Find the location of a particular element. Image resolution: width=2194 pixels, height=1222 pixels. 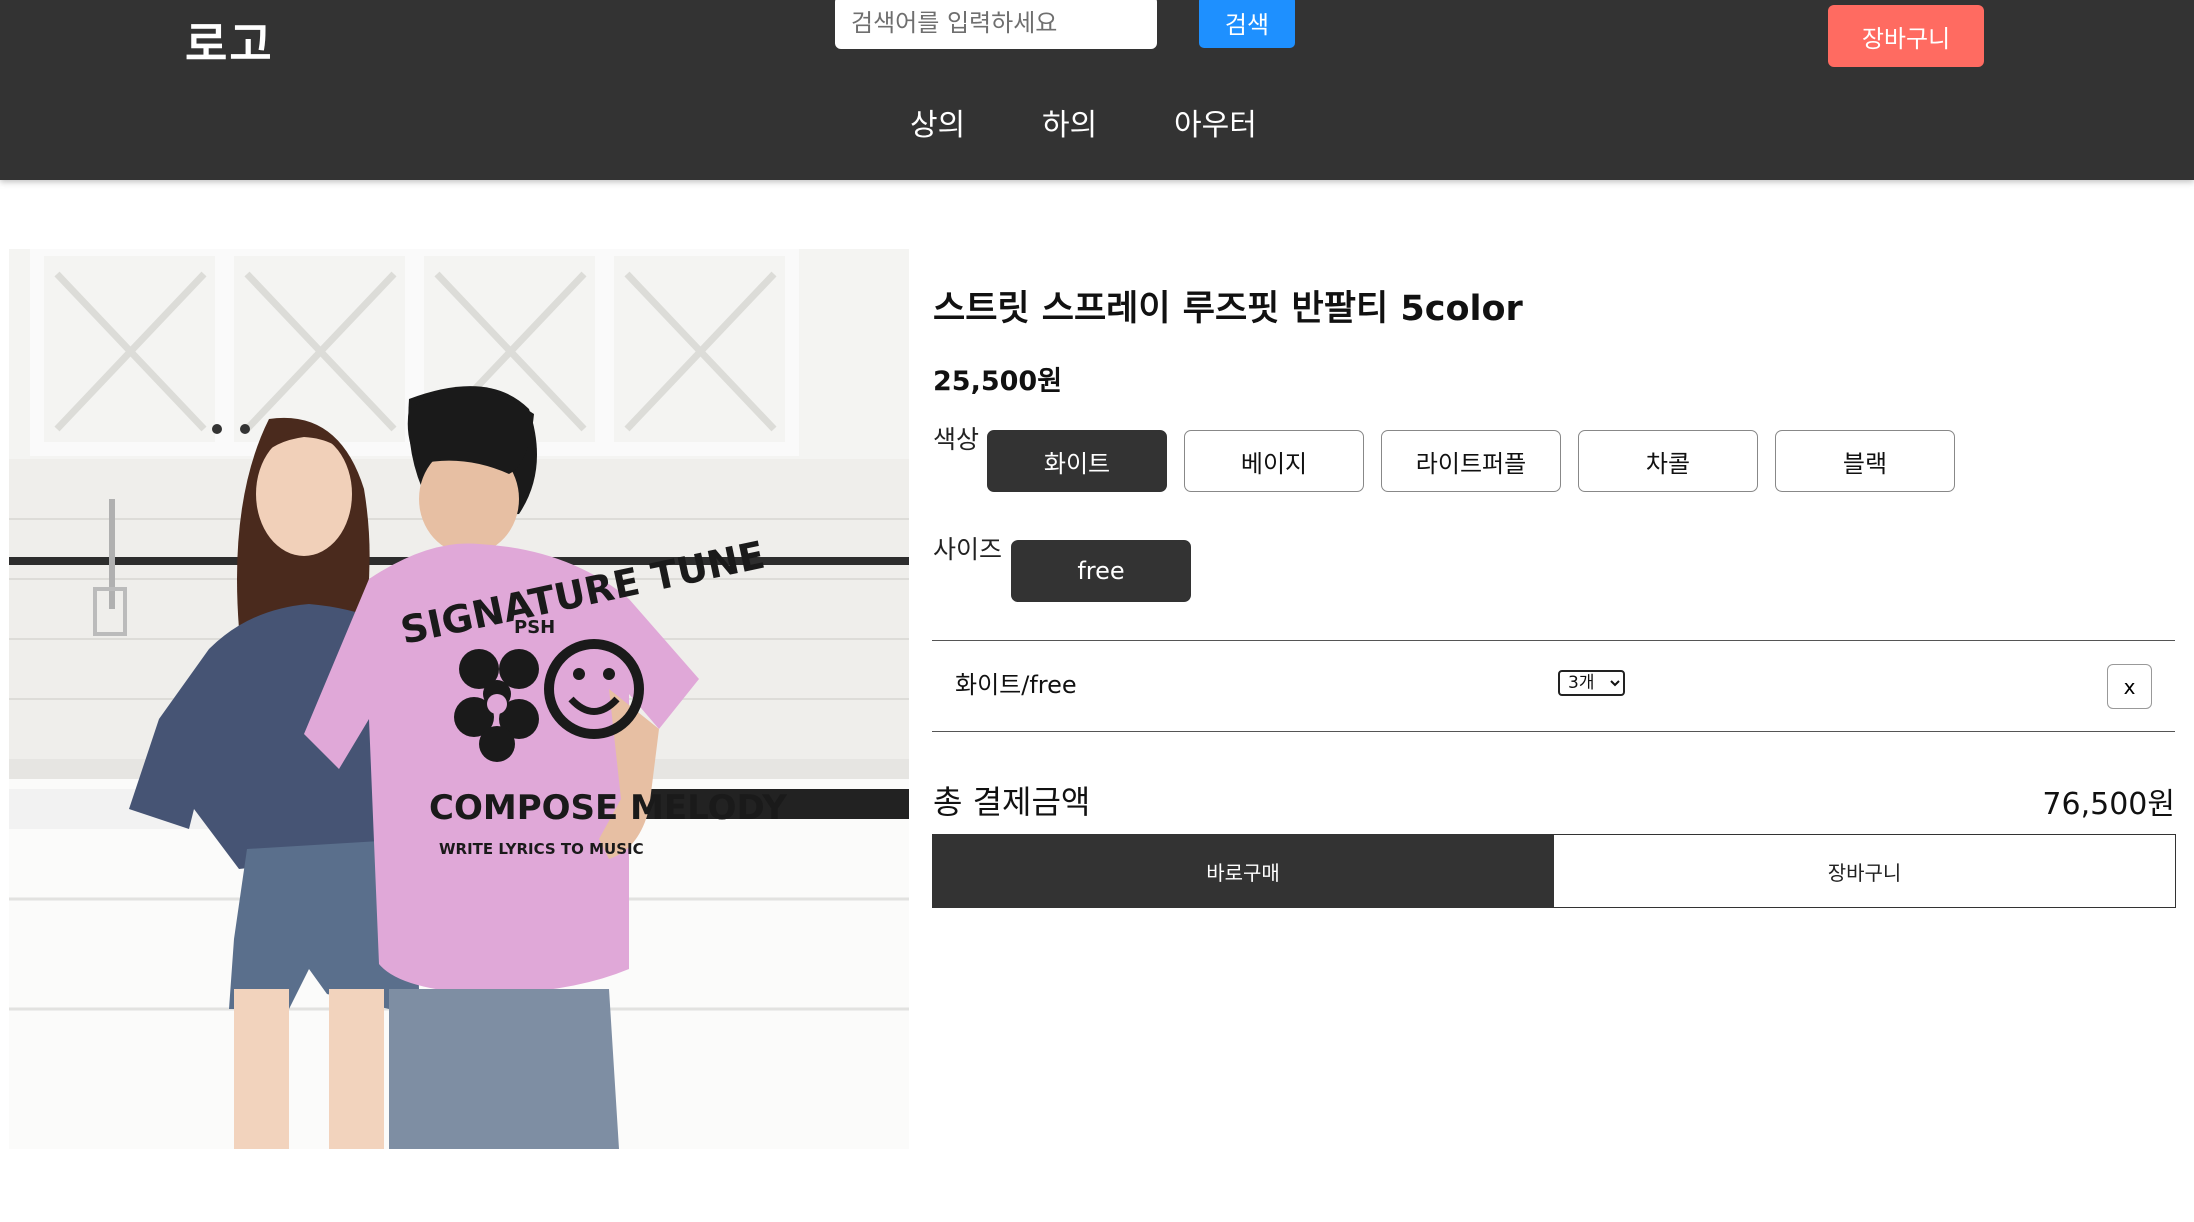

search-button: 검색 is located at coordinates (1247, 24).